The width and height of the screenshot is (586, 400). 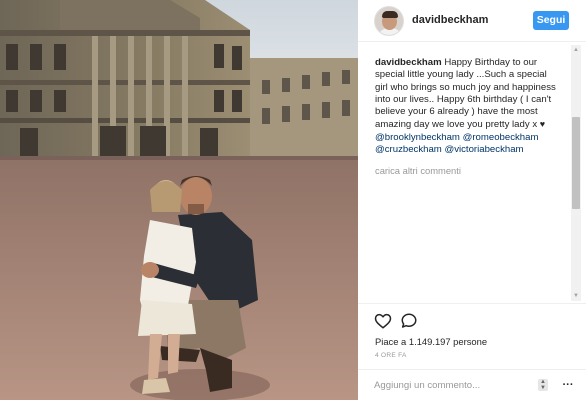 I want to click on updown-arrows-icon: ▲ ▼, so click(x=543, y=385).